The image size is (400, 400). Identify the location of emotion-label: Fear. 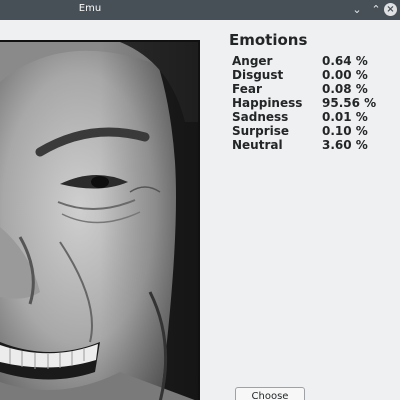
(247, 89).